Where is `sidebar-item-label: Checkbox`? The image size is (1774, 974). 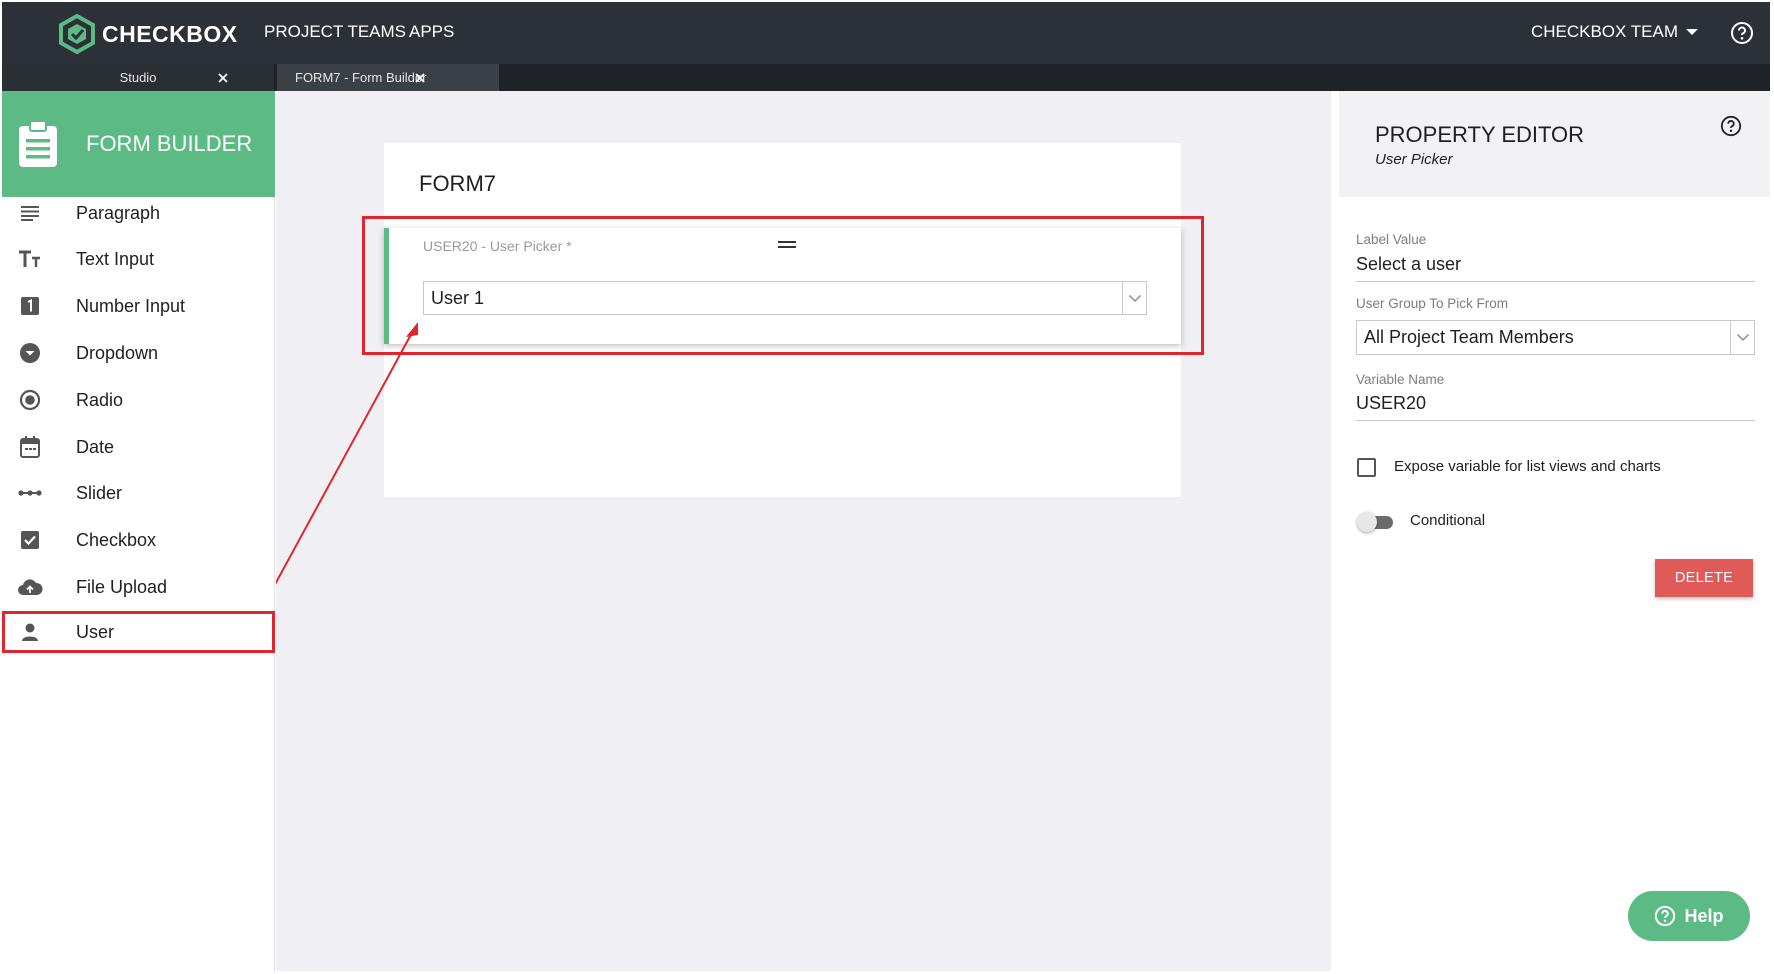
sidebar-item-label: Checkbox is located at coordinates (116, 539).